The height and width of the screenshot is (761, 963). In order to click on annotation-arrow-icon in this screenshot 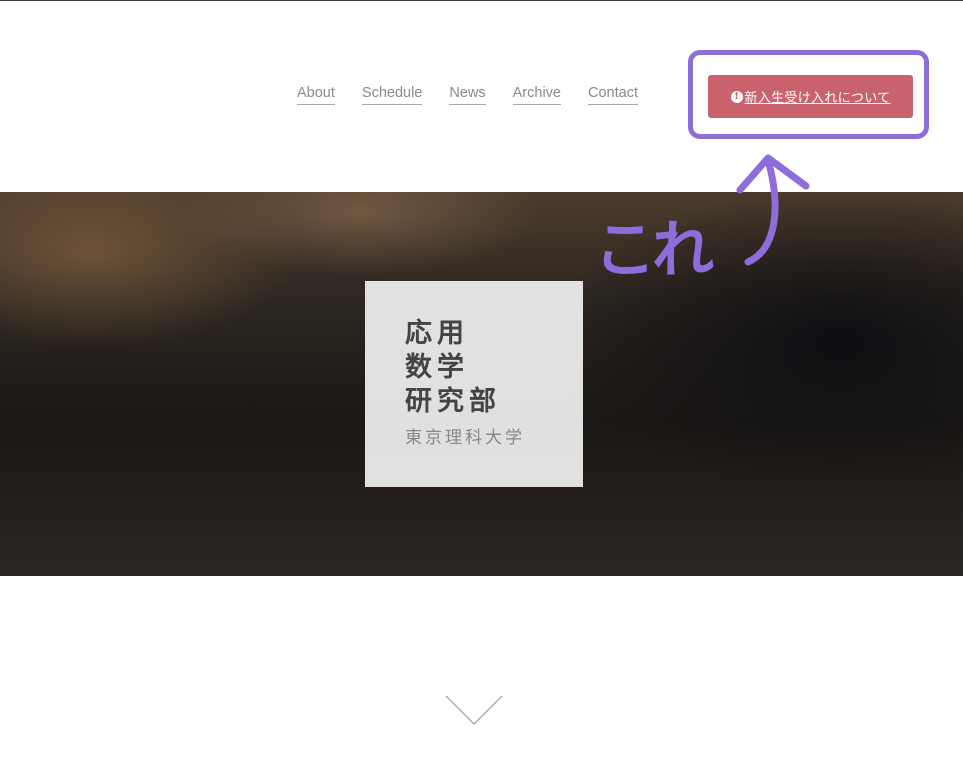, I will do `click(773, 210)`.